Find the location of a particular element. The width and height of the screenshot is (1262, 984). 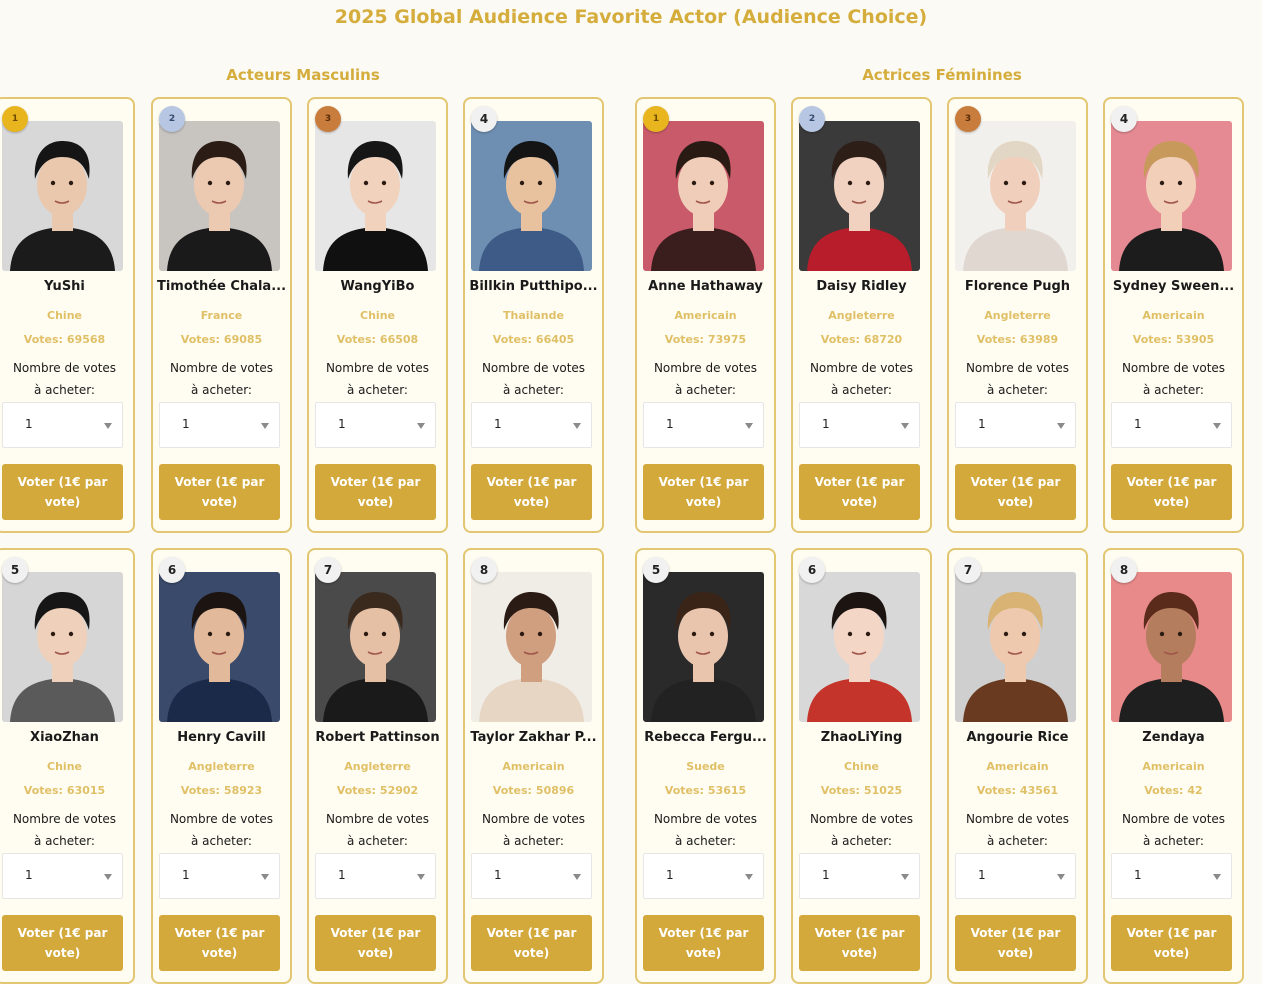

vote-count: Votes: 66405 is located at coordinates (533, 339).